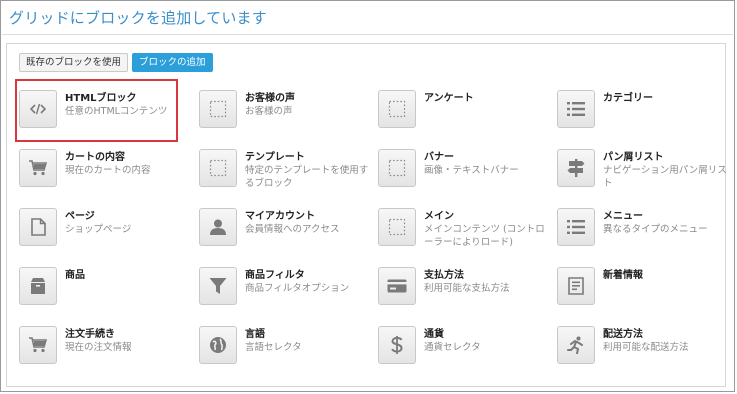  I want to click on block-description: 画像・テキストバナー, so click(471, 170).